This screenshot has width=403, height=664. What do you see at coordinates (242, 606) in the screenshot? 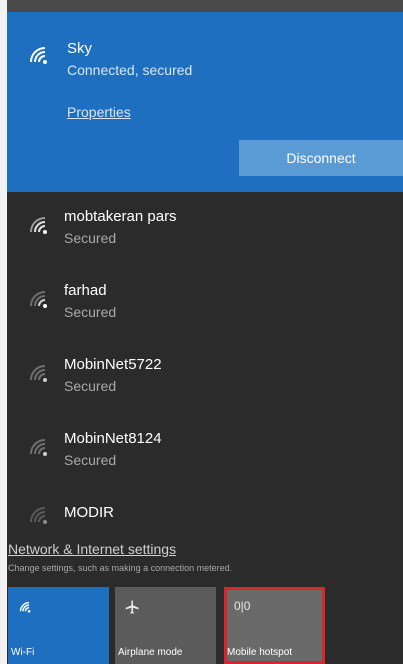
I see `hotspot-icon: 0|0` at bounding box center [242, 606].